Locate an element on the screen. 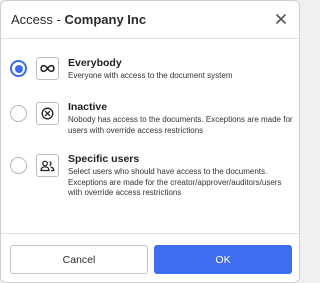  close-button is located at coordinates (281, 19).